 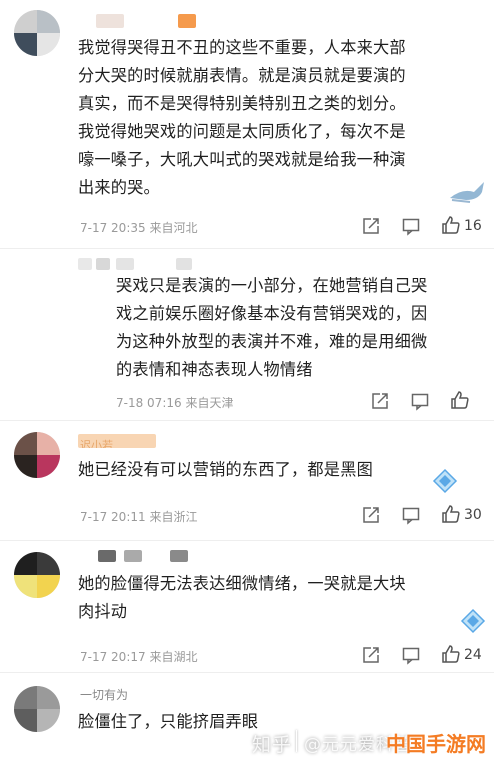 What do you see at coordinates (139, 517) in the screenshot?
I see `comment-meta: 7-17 20:11 来自浙江` at bounding box center [139, 517].